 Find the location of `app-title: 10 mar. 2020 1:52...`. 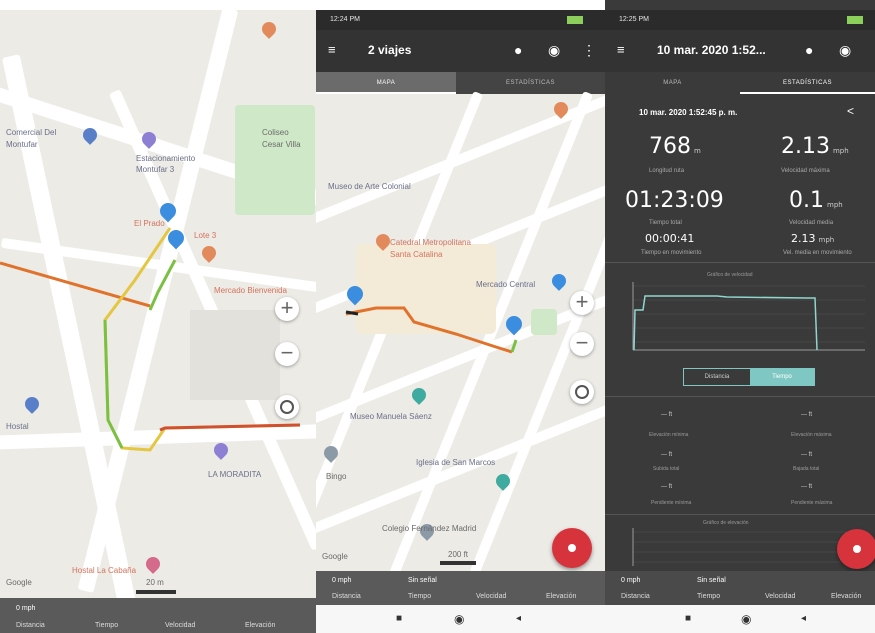

app-title: 10 mar. 2020 1:52... is located at coordinates (711, 50).